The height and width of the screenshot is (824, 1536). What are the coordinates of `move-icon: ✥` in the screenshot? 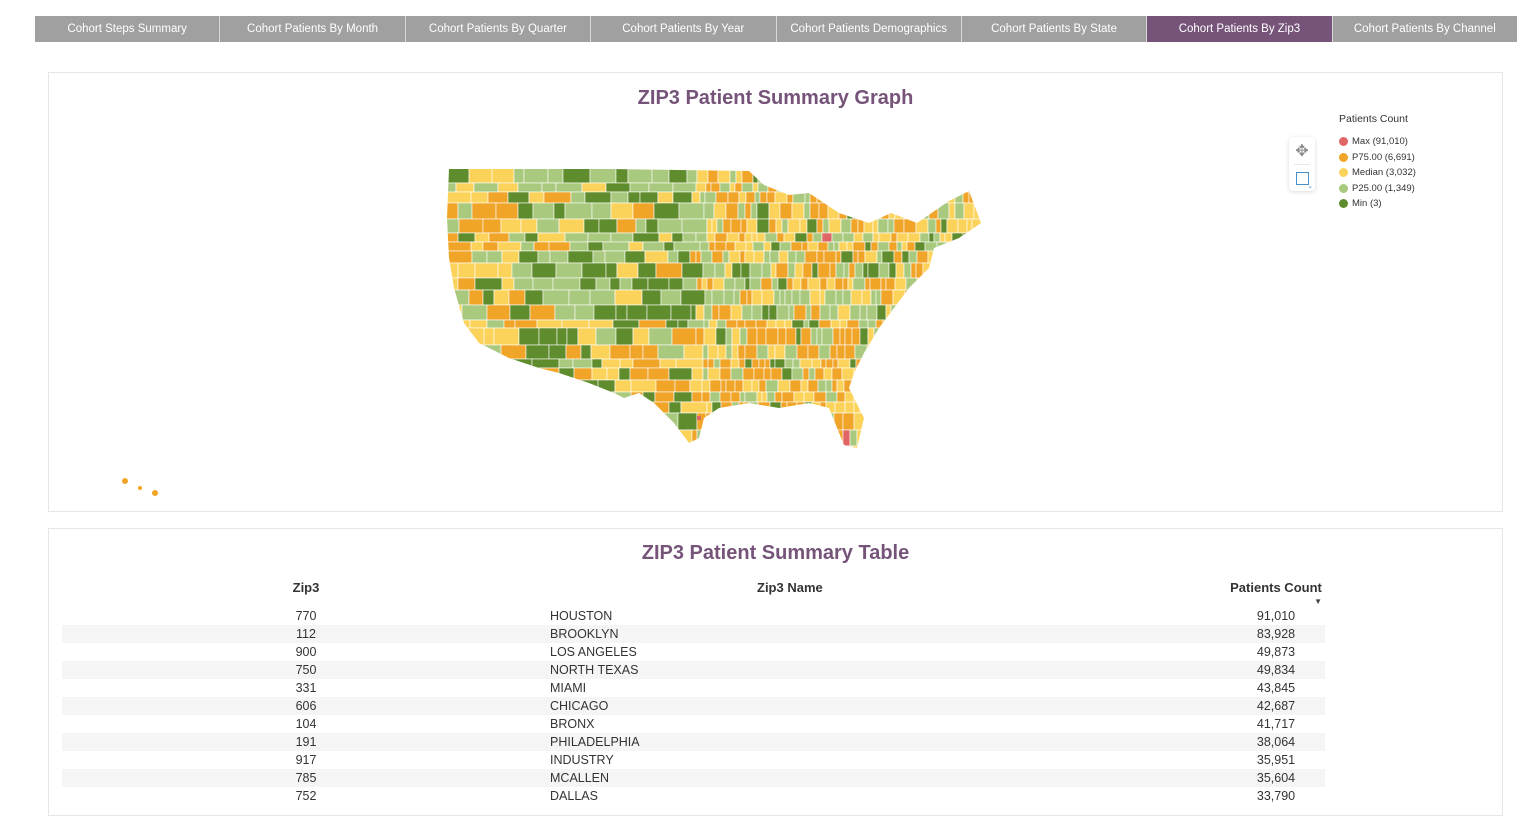 It's located at (1302, 151).